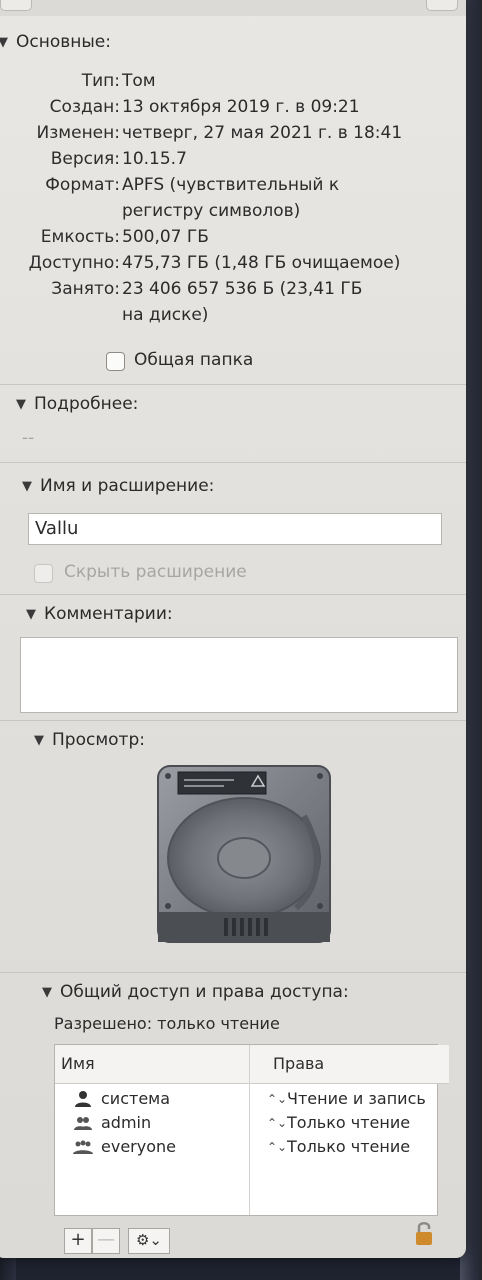  Describe the element at coordinates (138, 1146) in the screenshot. I see `row-name: everyone` at that location.